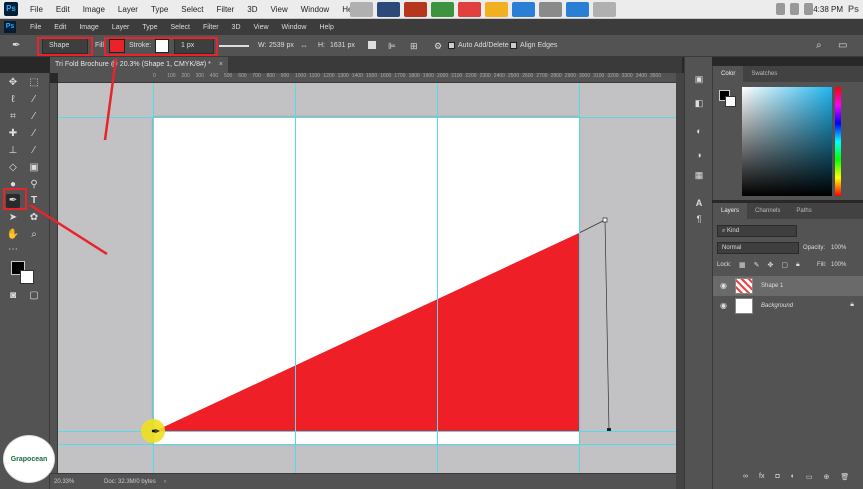  Describe the element at coordinates (843, 265) in the screenshot. I see `fill-field: 100%` at that location.